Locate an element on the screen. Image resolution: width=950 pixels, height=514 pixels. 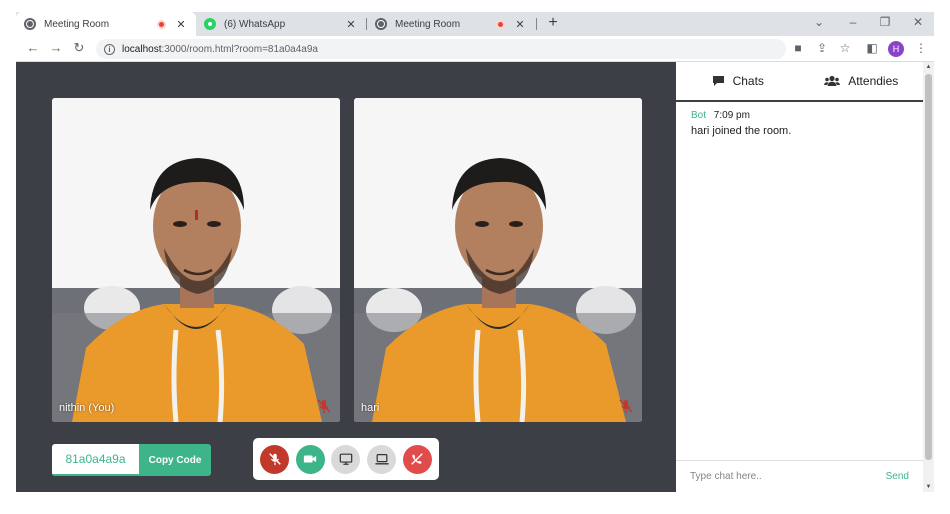
panel-tabs: Chats Attendies is located at coordinates (799, 82).